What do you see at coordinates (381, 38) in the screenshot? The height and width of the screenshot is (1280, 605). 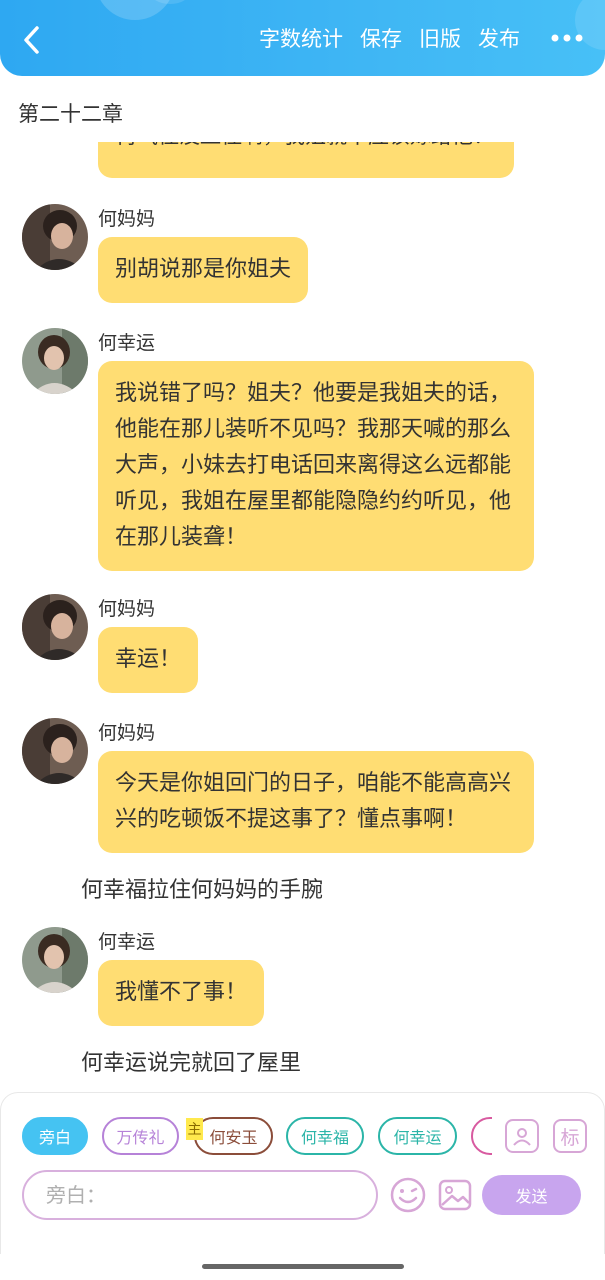 I see `save-button: 保存` at bounding box center [381, 38].